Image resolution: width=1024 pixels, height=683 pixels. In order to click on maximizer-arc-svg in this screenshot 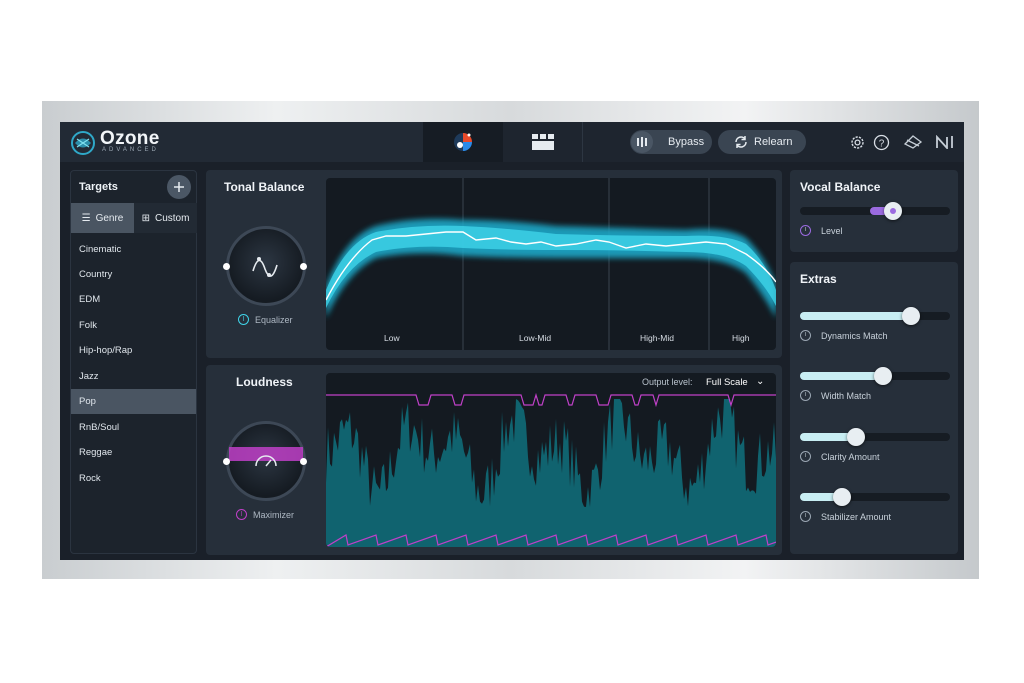, I will do `click(266, 457)`.